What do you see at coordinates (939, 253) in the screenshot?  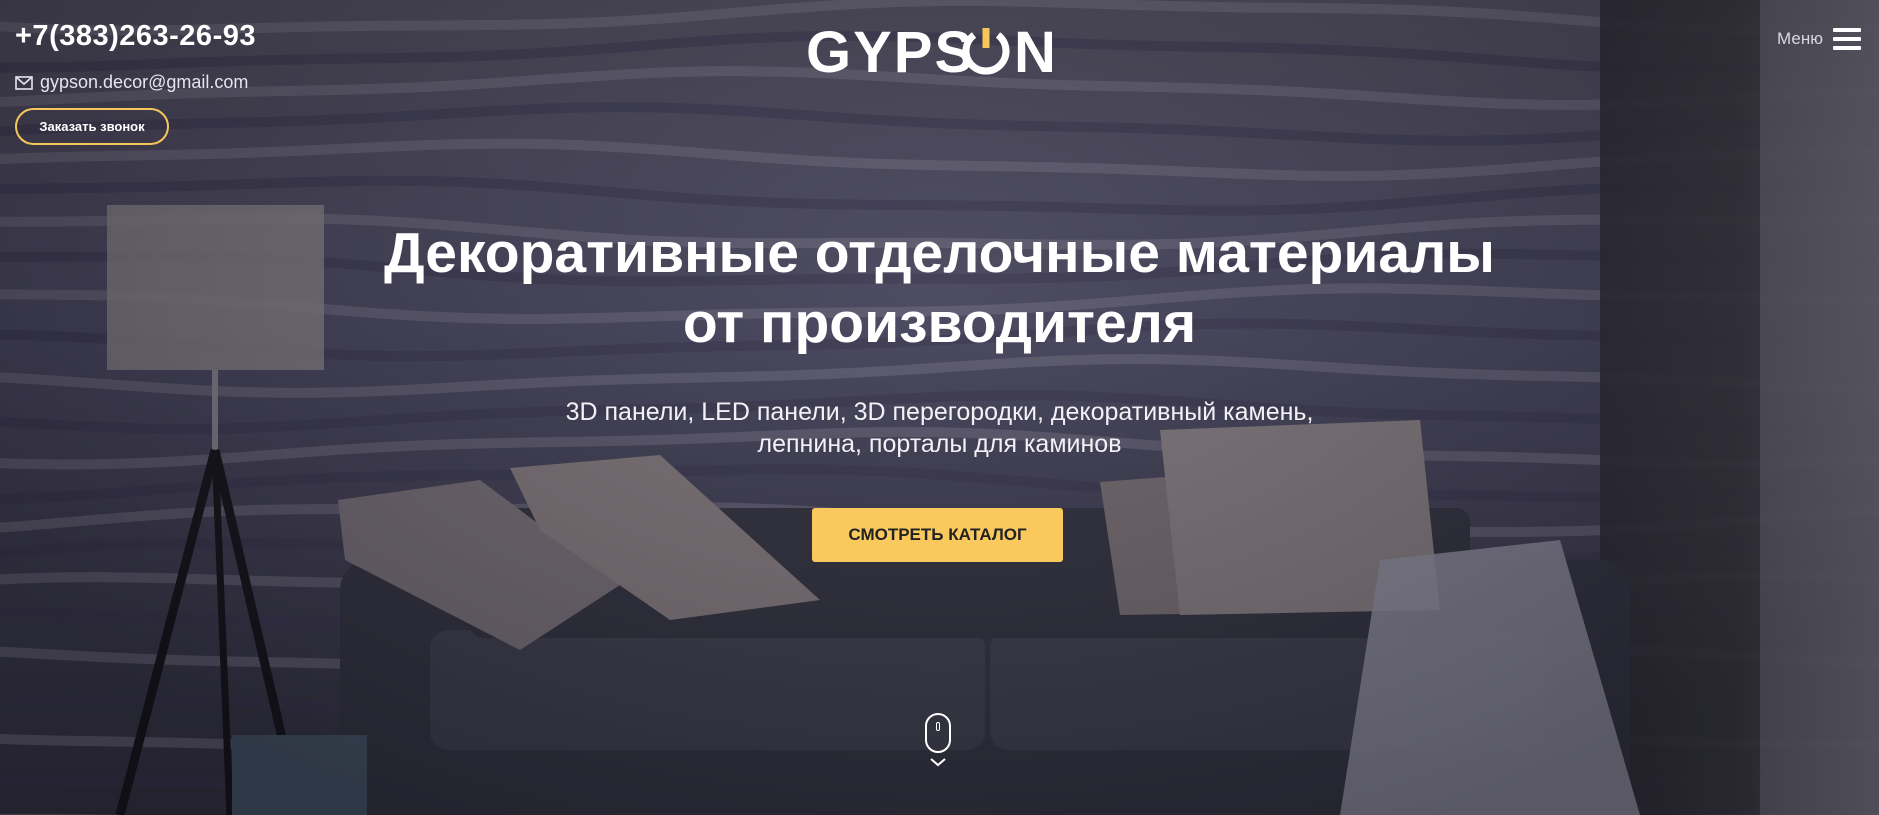 I see `hero-title-line-1: Декоративные отделочные материалы` at bounding box center [939, 253].